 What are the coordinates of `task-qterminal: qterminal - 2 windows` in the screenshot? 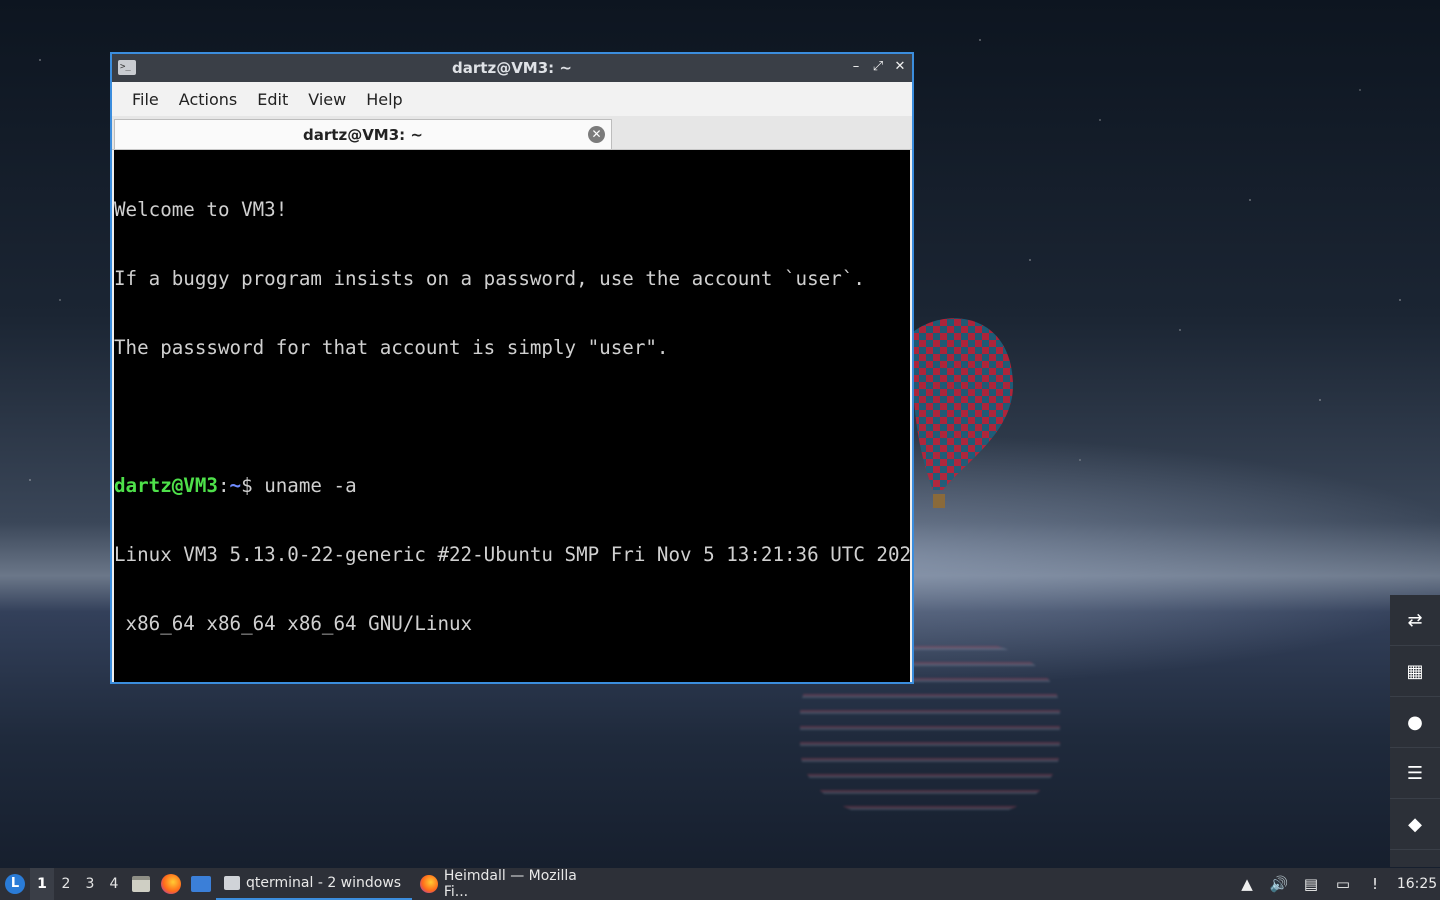 It's located at (314, 884).